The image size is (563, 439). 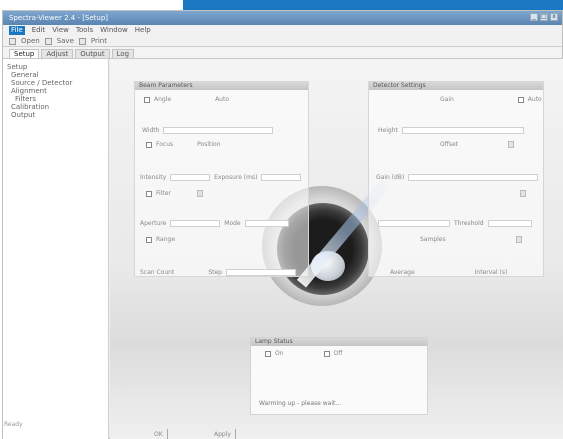 What do you see at coordinates (99, 41) in the screenshot?
I see `print-label: Print` at bounding box center [99, 41].